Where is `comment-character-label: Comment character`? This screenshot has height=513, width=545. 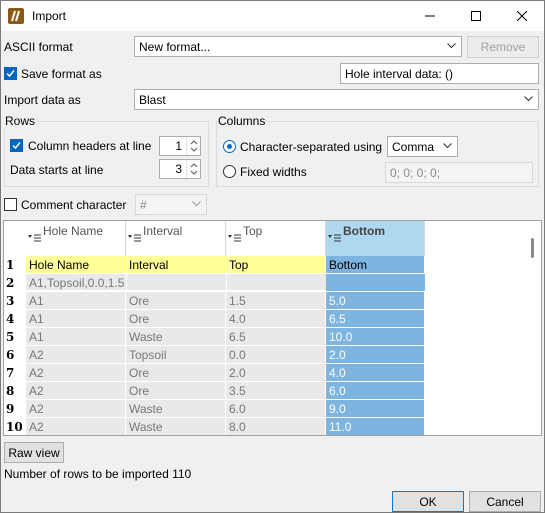
comment-character-label: Comment character is located at coordinates (74, 205).